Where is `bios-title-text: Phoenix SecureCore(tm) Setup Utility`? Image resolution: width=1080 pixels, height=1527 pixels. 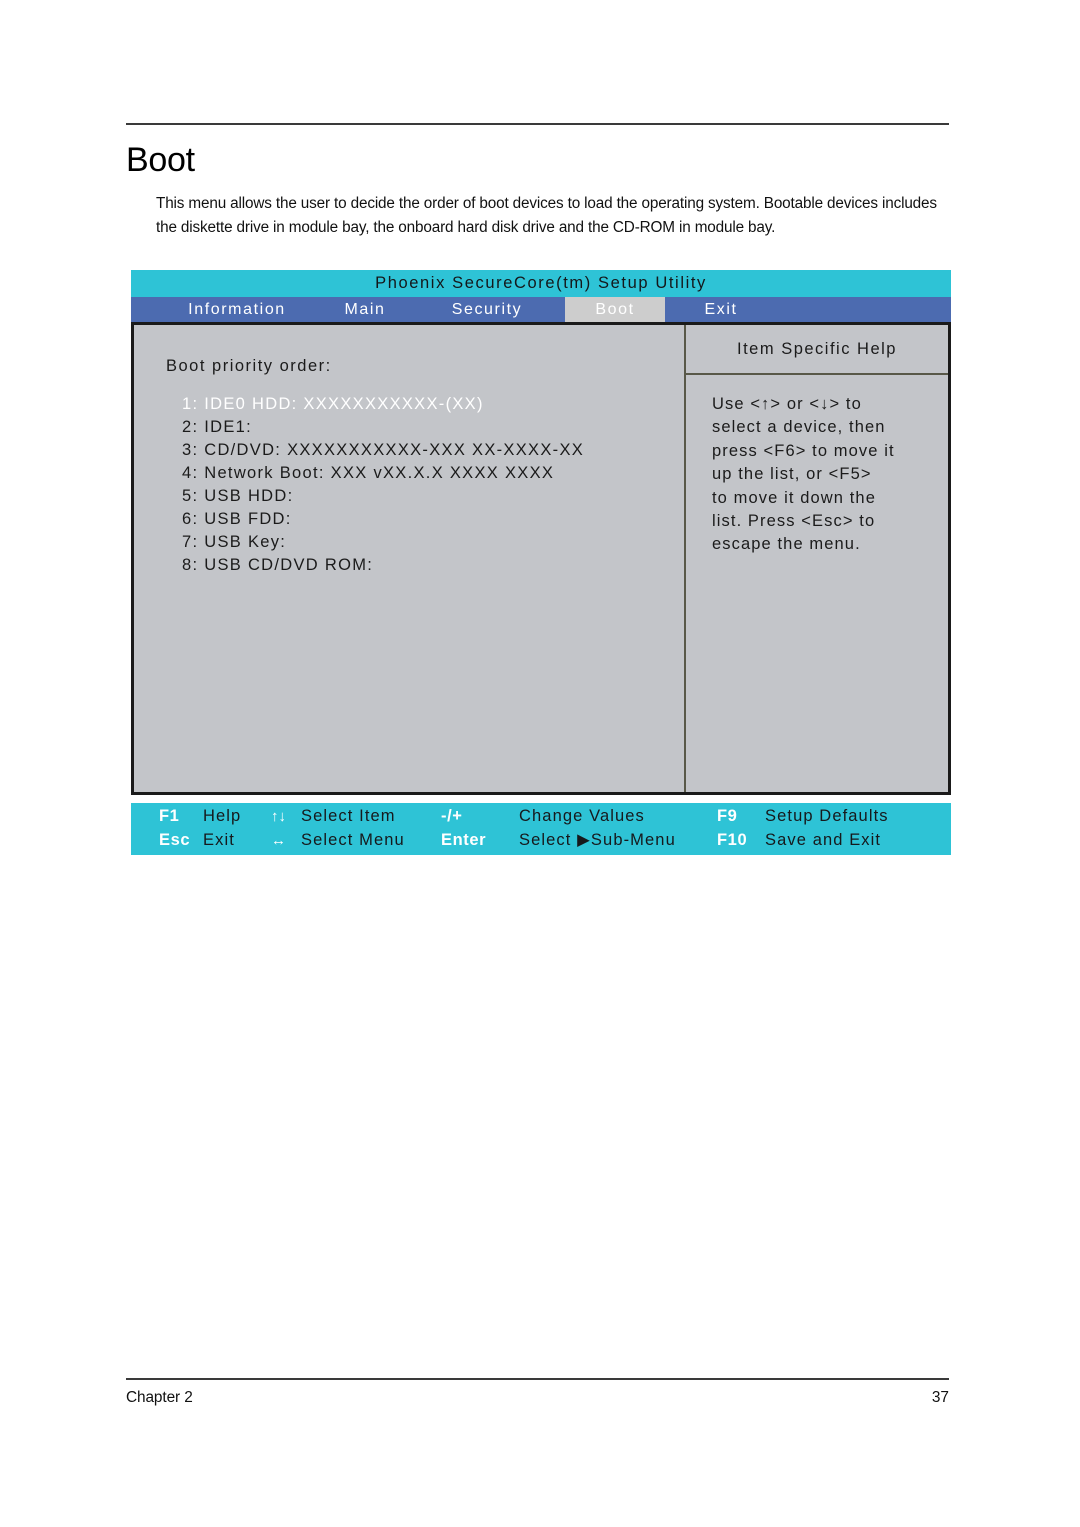 bios-title-text: Phoenix SecureCore(tm) Setup Utility is located at coordinates (541, 283).